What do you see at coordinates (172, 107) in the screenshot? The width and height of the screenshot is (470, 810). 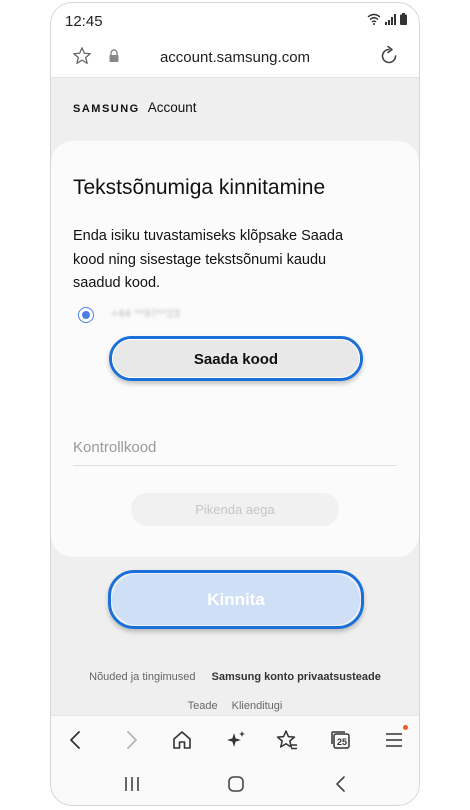 I see `account-wordmark: Account` at bounding box center [172, 107].